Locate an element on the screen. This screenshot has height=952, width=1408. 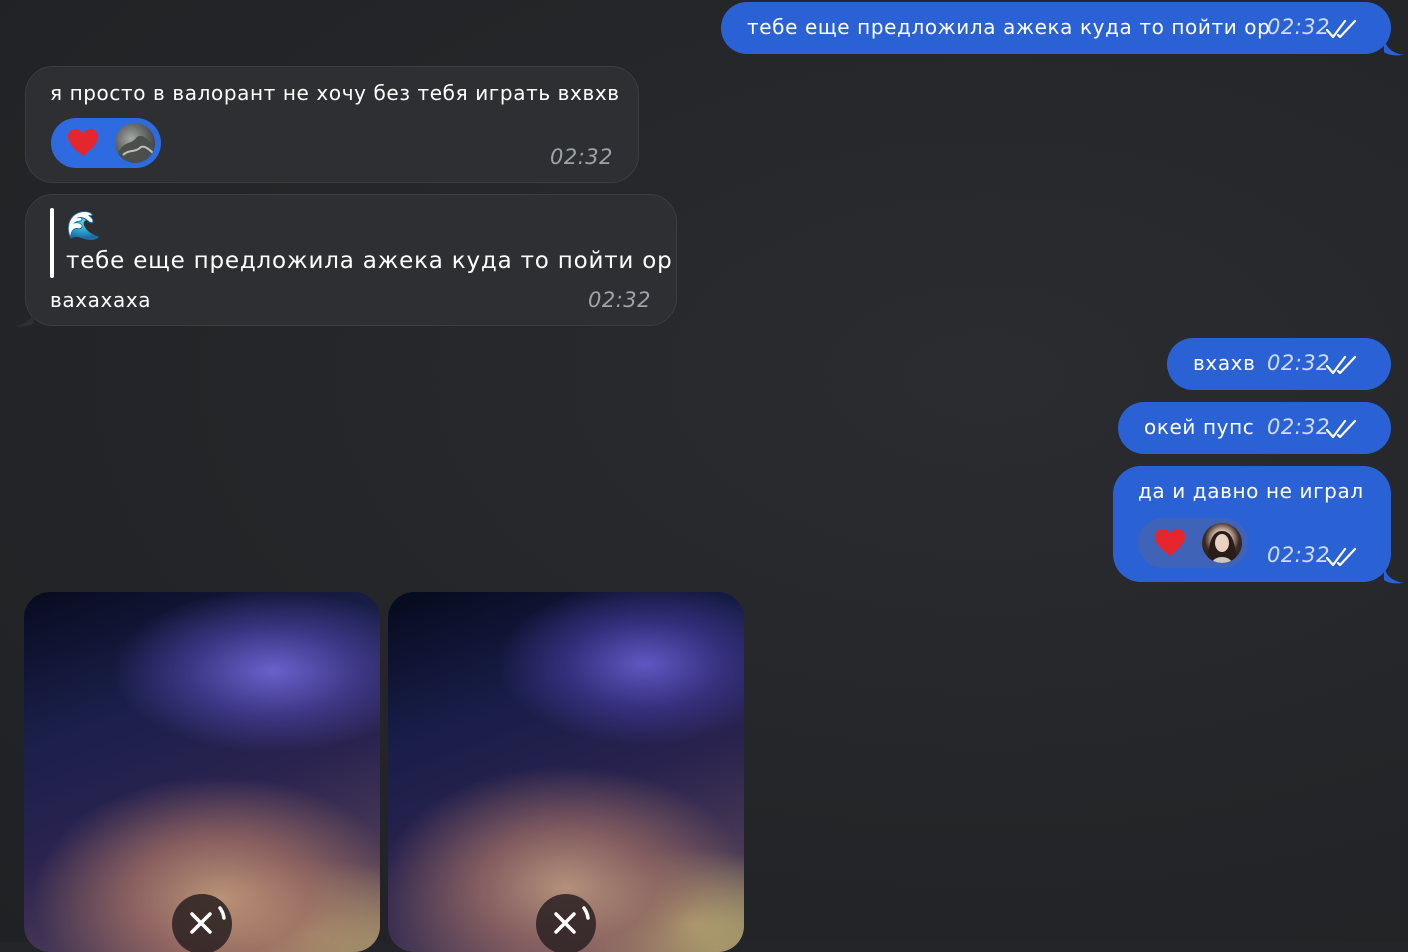
message-text: да и давно не играл is located at coordinates (1251, 491).